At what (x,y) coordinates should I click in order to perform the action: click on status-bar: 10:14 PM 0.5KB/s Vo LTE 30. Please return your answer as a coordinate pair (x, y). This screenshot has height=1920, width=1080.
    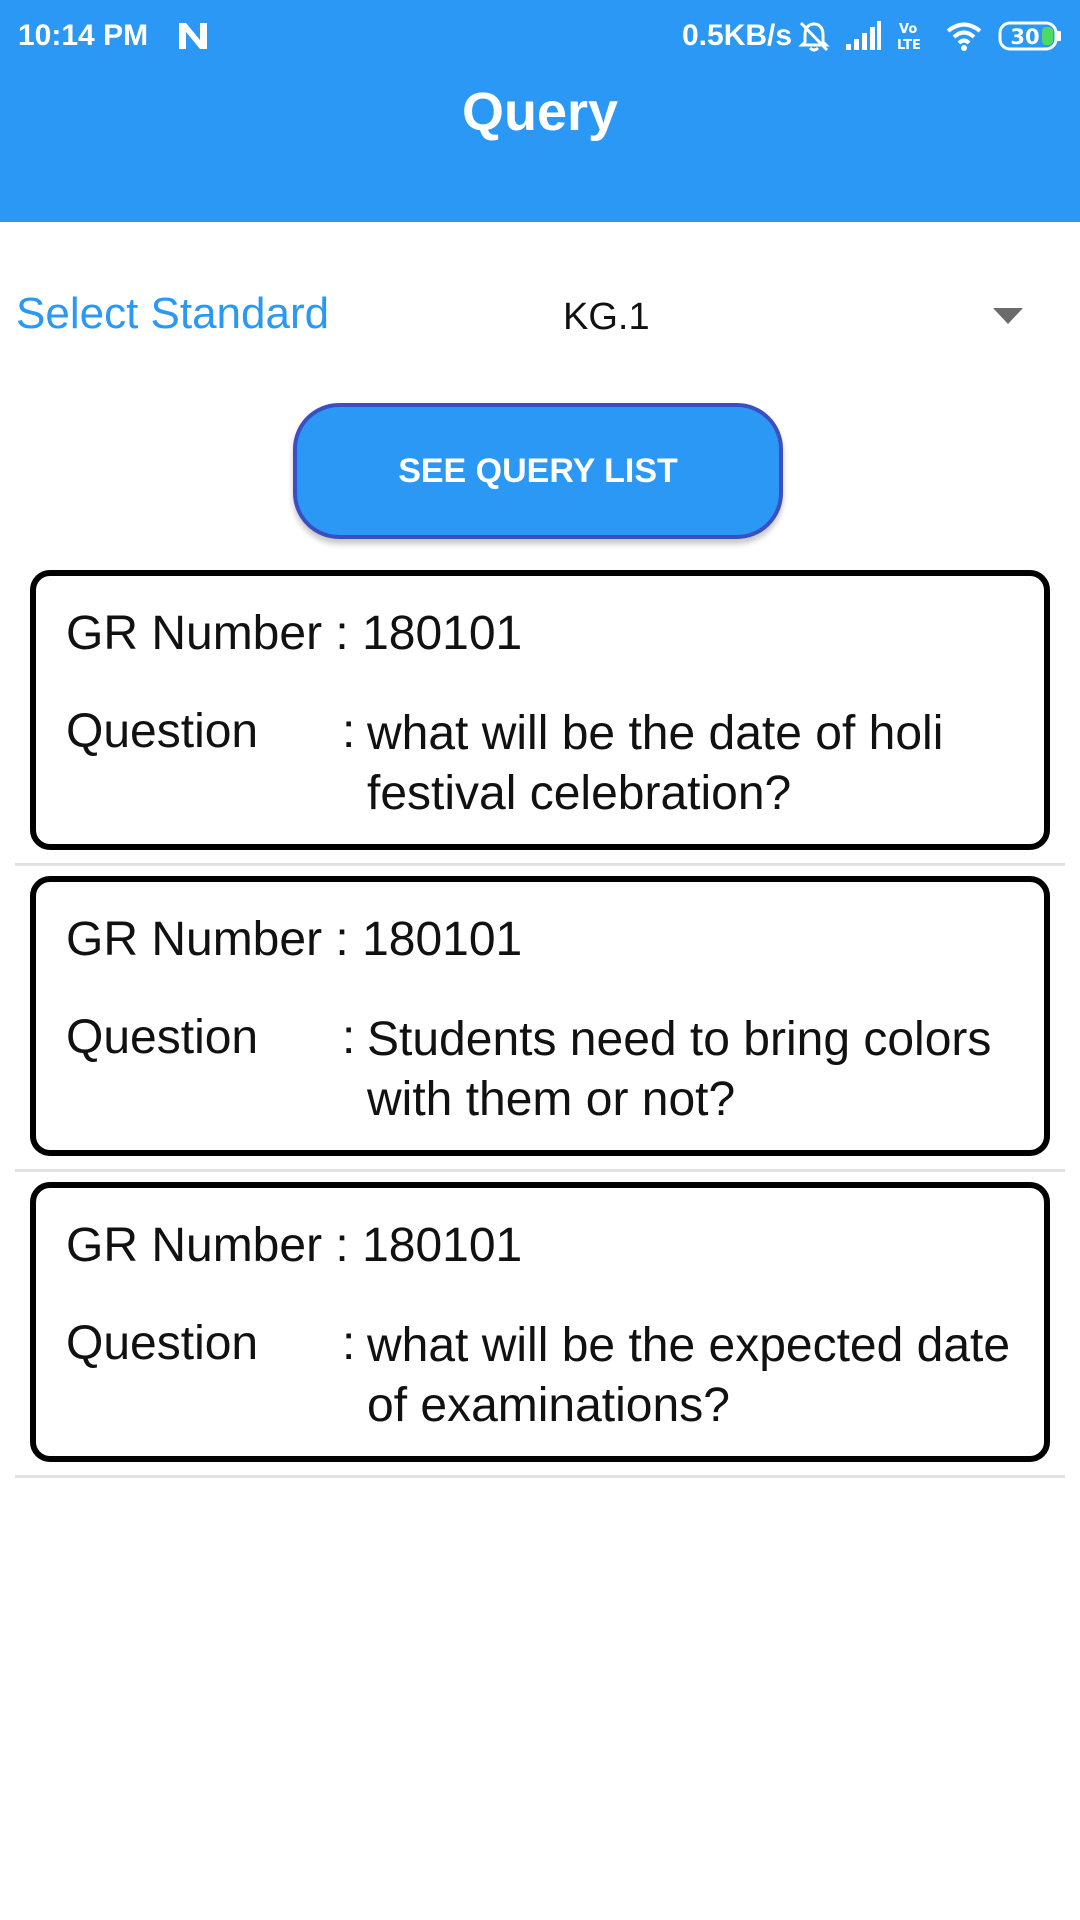
    Looking at the image, I should click on (540, 36).